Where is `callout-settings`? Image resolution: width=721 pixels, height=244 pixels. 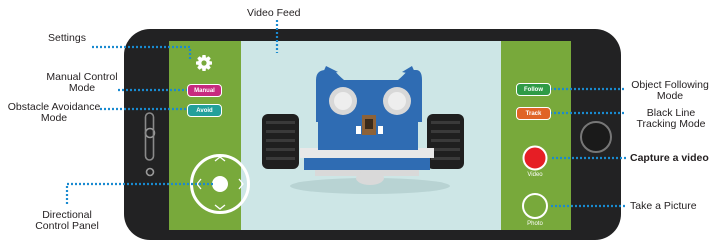
callout-settings is located at coordinates (142, 52).